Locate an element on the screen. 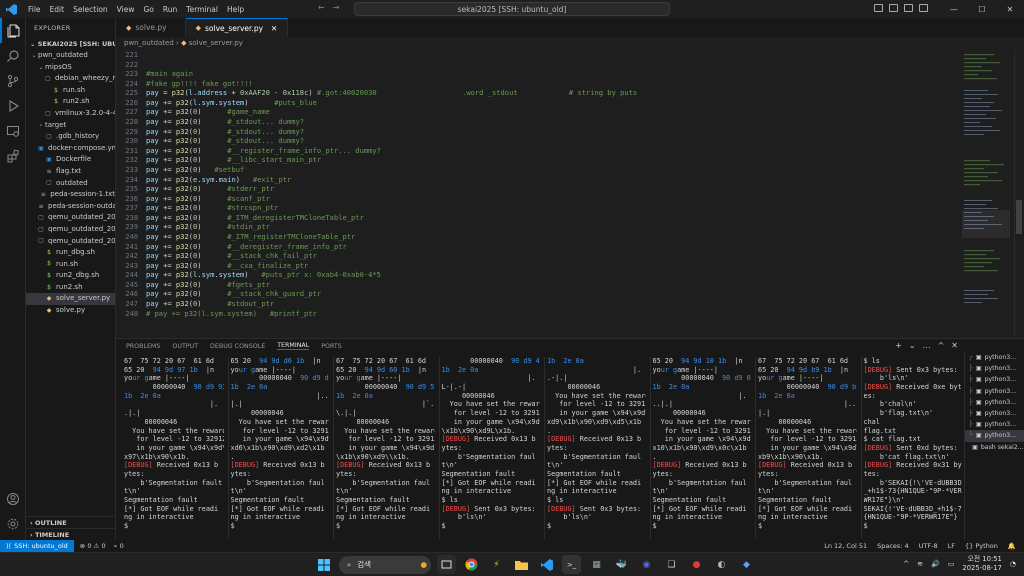 This screenshot has height=576, width=1024. tree-item-file: ▢ .gdb_history is located at coordinates (70, 137).